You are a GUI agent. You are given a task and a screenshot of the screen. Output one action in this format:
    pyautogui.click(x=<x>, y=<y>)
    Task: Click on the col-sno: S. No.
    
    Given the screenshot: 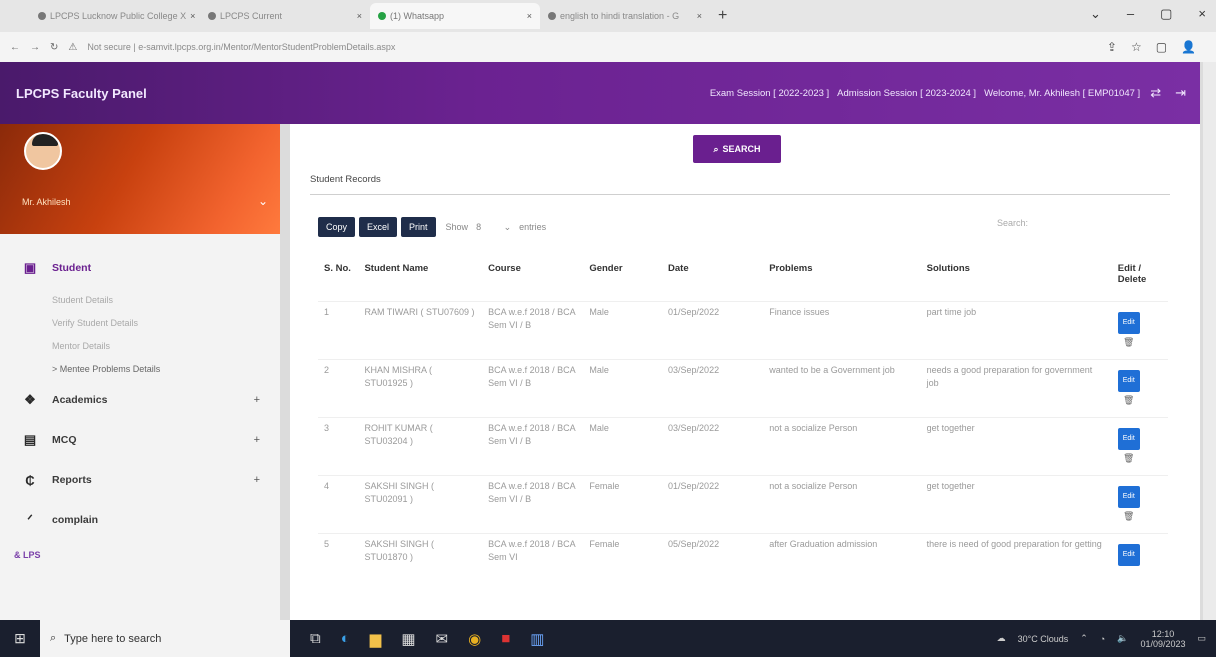 What is the action you would take?
    pyautogui.click(x=338, y=280)
    